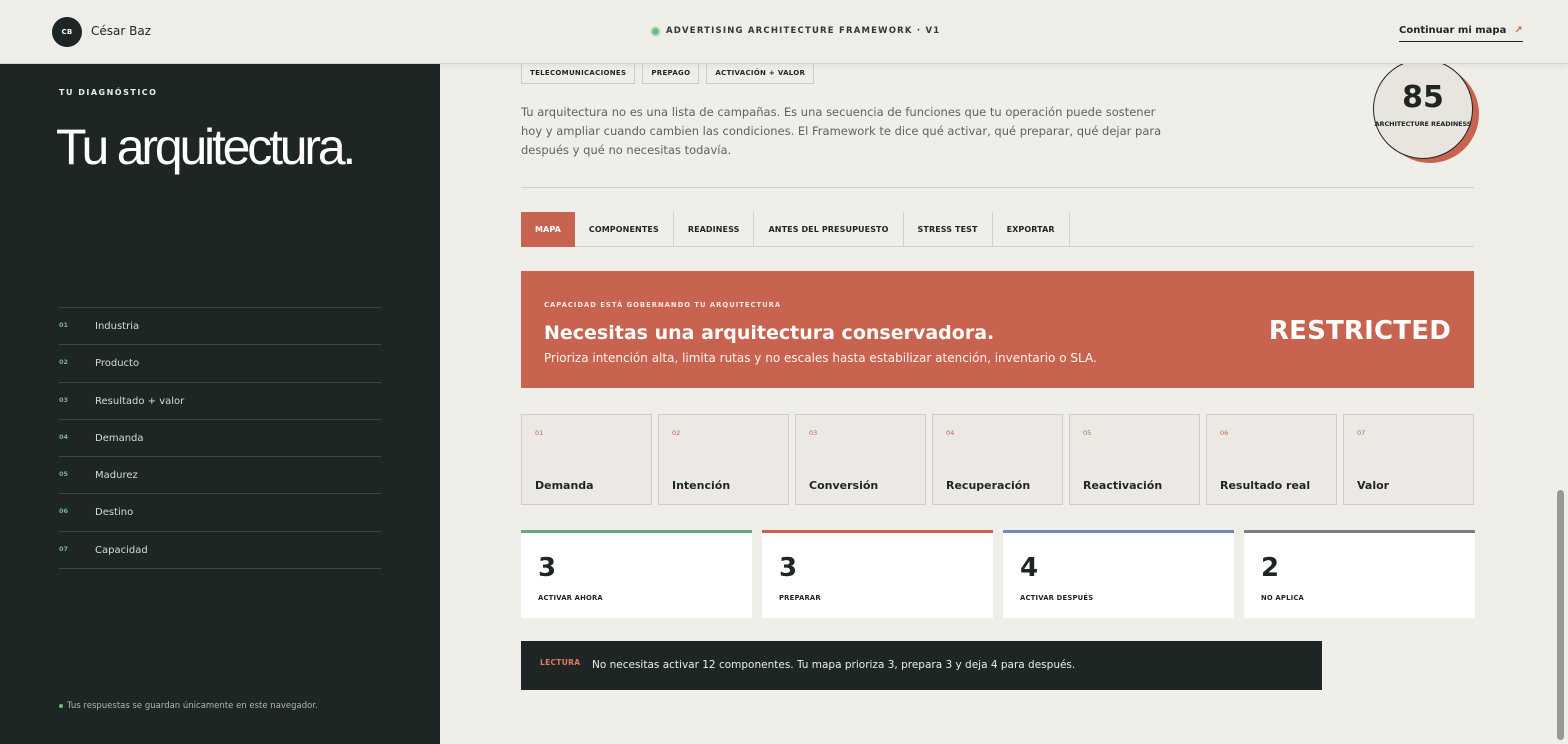  What do you see at coordinates (1359, 574) in the screenshot?
I see `stat-card-no-aplica: 2 NO APLICA` at bounding box center [1359, 574].